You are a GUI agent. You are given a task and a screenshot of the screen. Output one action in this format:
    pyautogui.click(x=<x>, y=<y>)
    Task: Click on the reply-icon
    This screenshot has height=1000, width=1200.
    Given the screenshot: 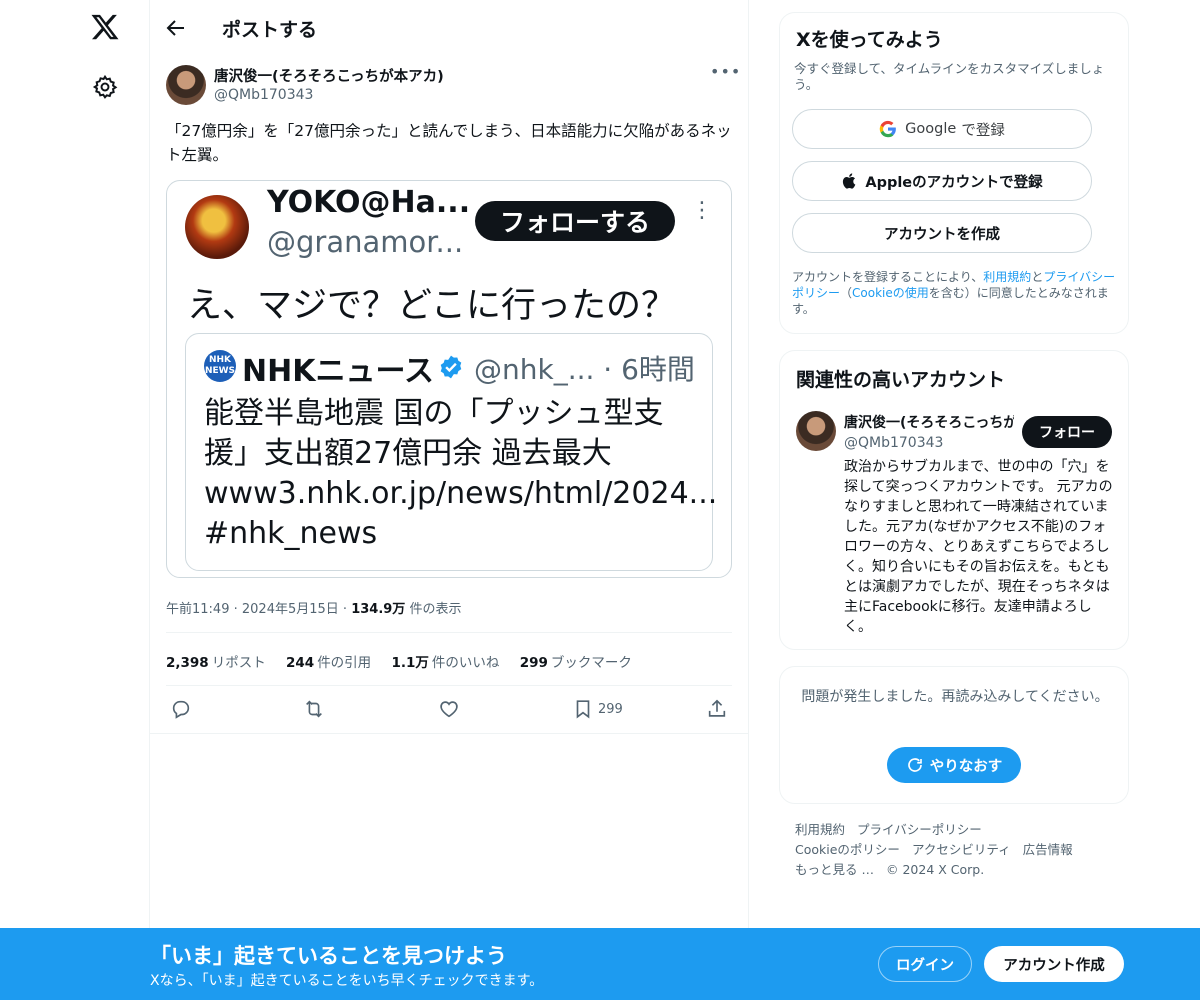 What is the action you would take?
    pyautogui.click(x=181, y=709)
    